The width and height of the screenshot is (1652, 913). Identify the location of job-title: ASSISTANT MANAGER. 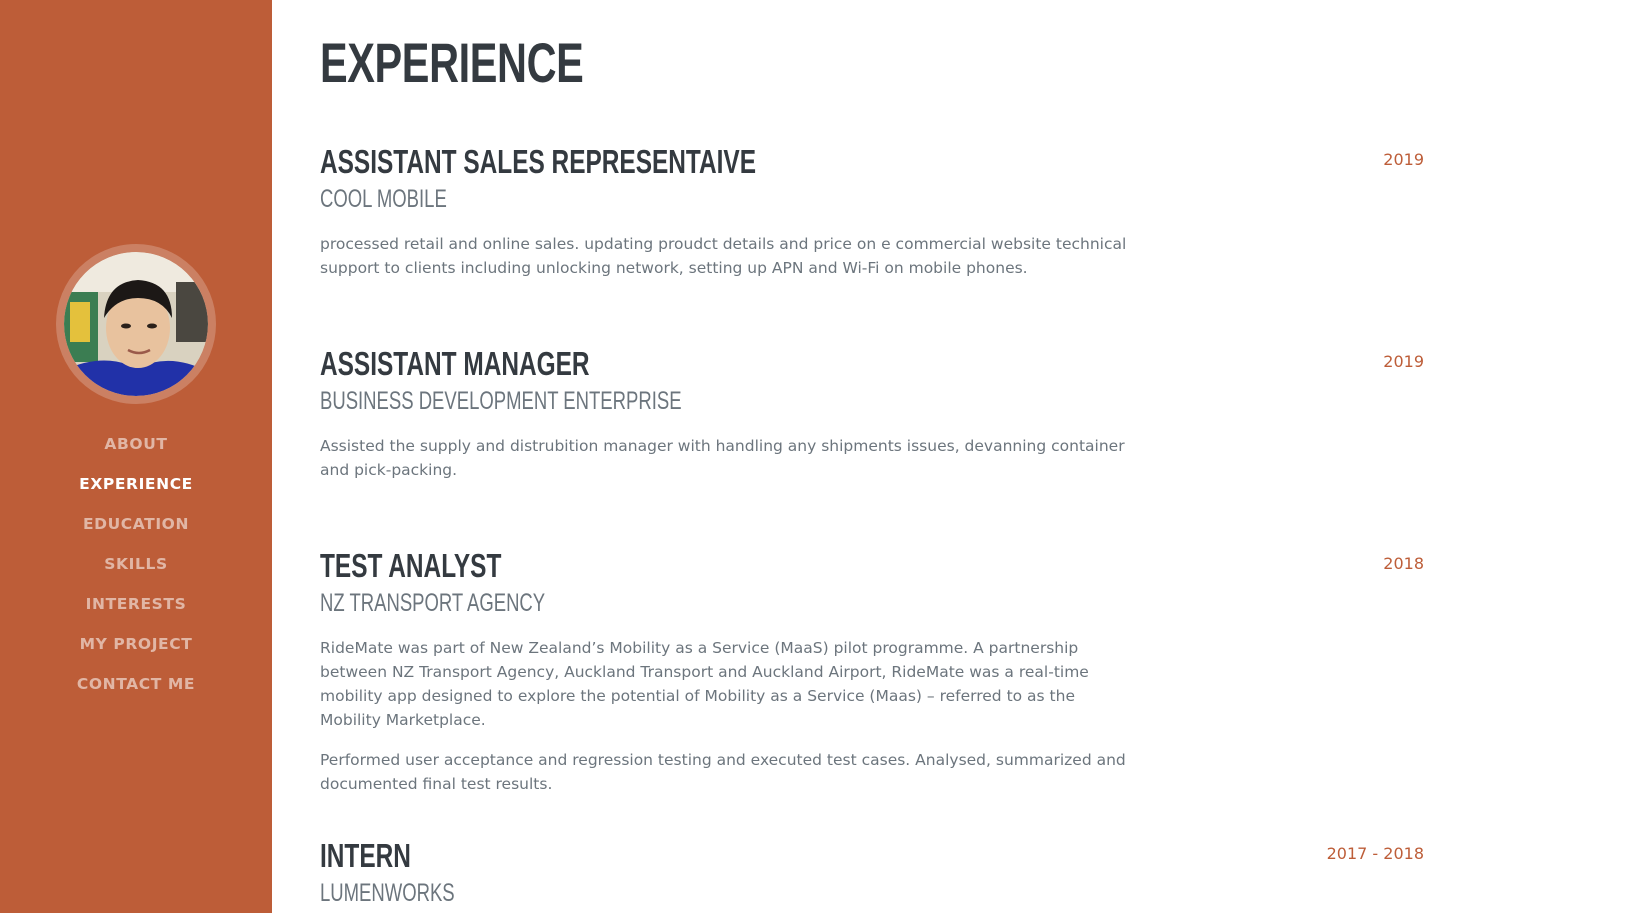
(455, 363).